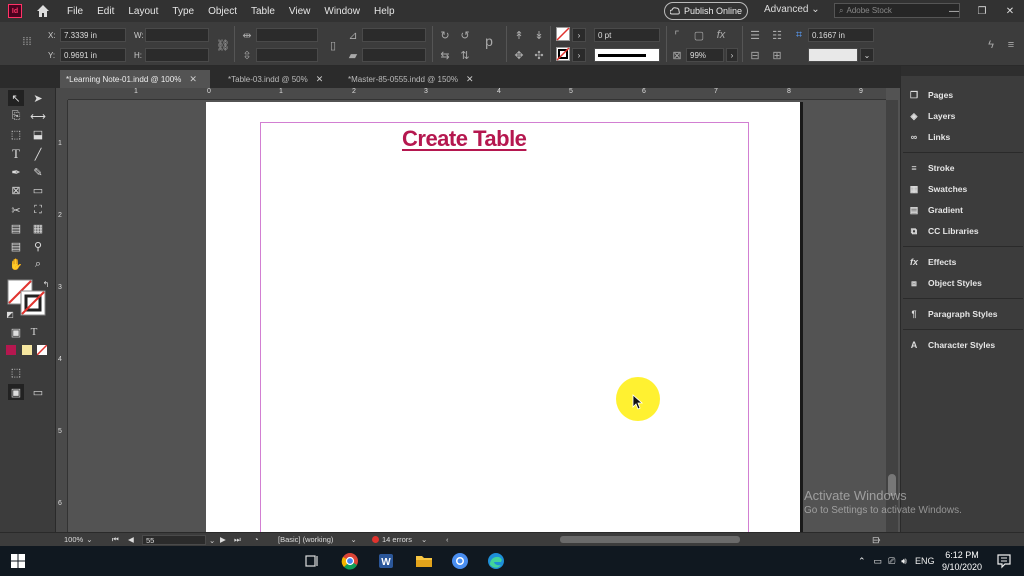 The image size is (1024, 576). I want to click on text-wrap-bbox-icon: ☷, so click(777, 35).